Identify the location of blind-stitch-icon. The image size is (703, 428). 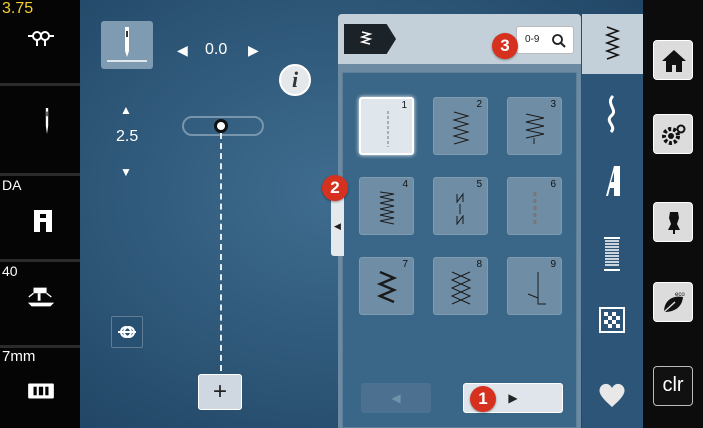
(536, 288).